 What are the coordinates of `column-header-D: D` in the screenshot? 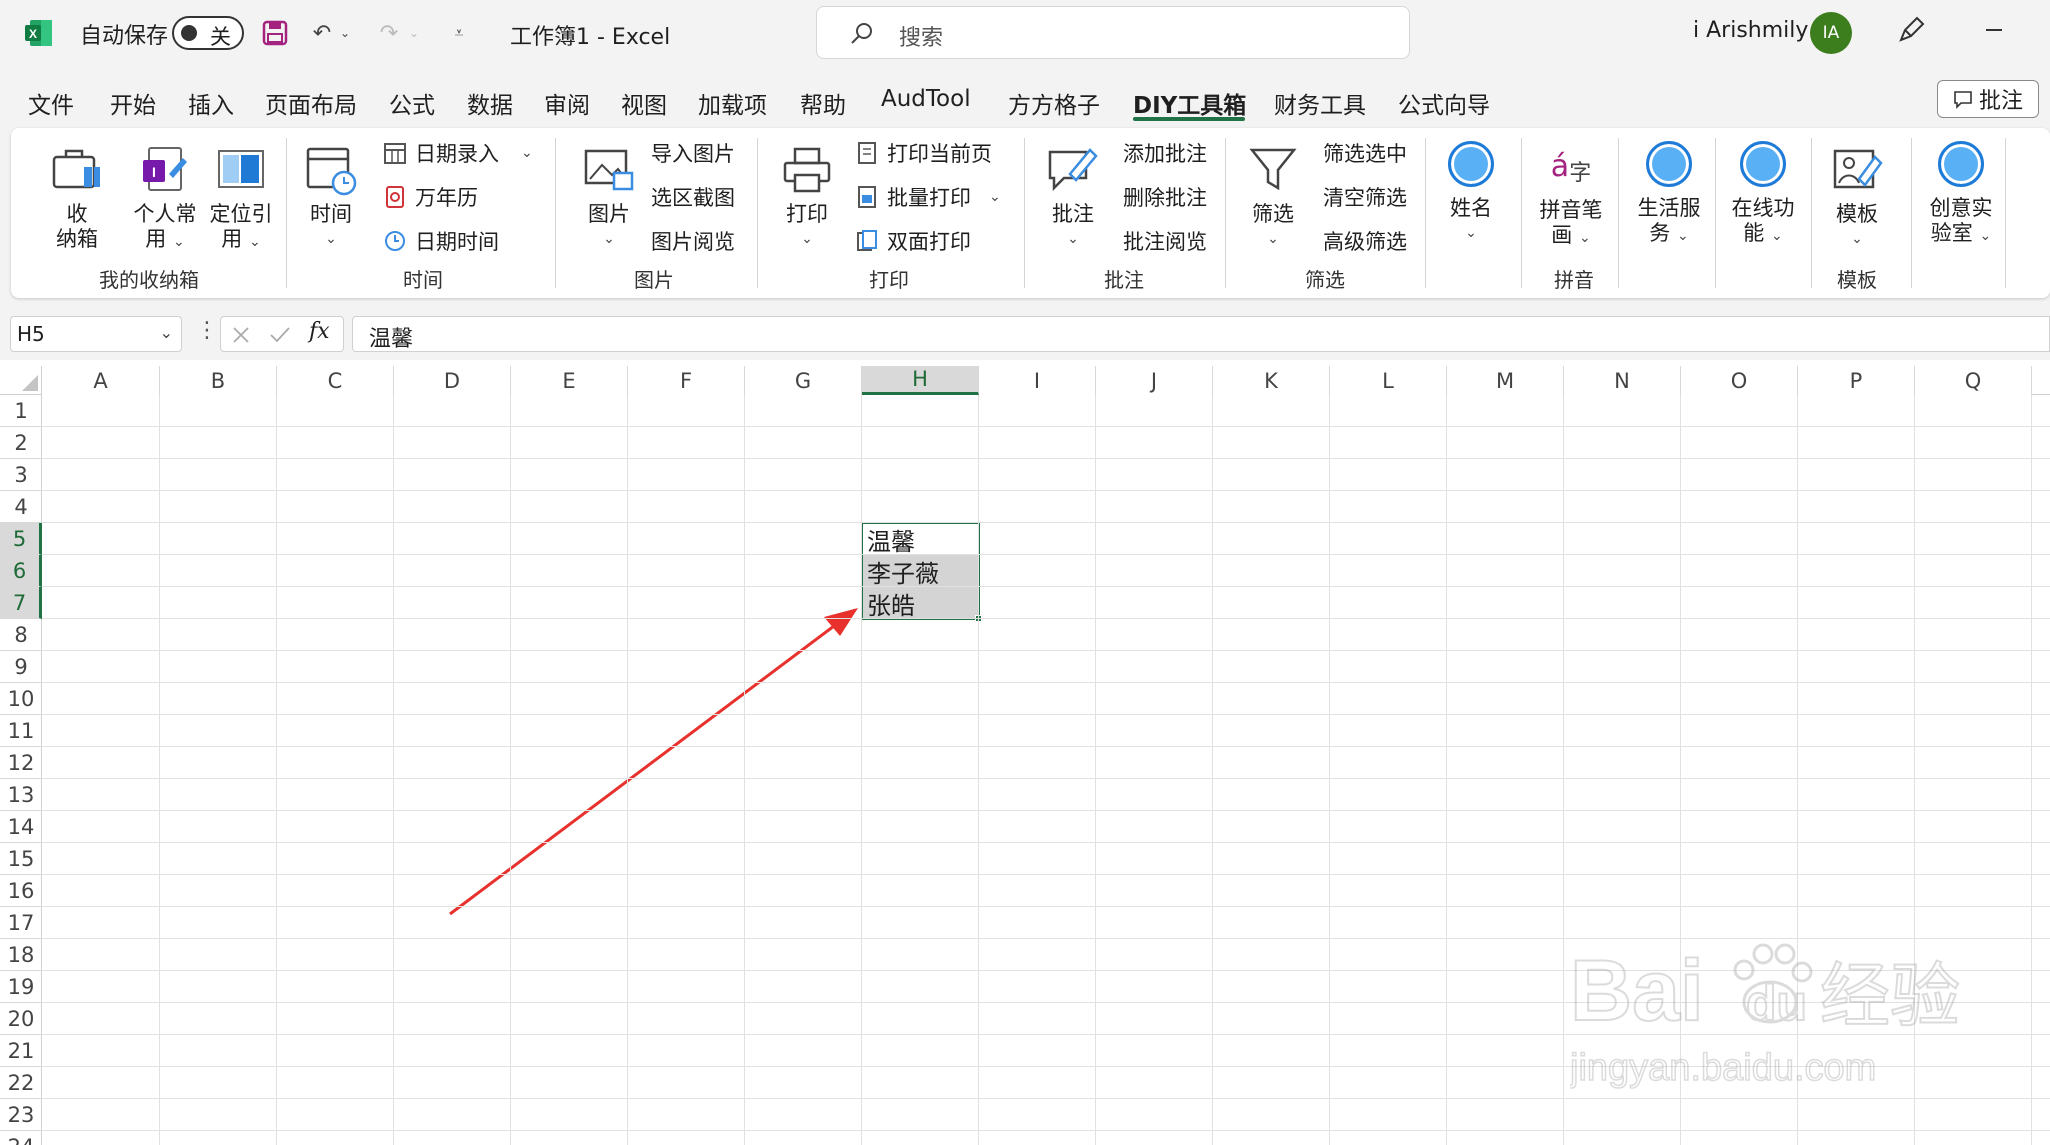 It's located at (452, 380).